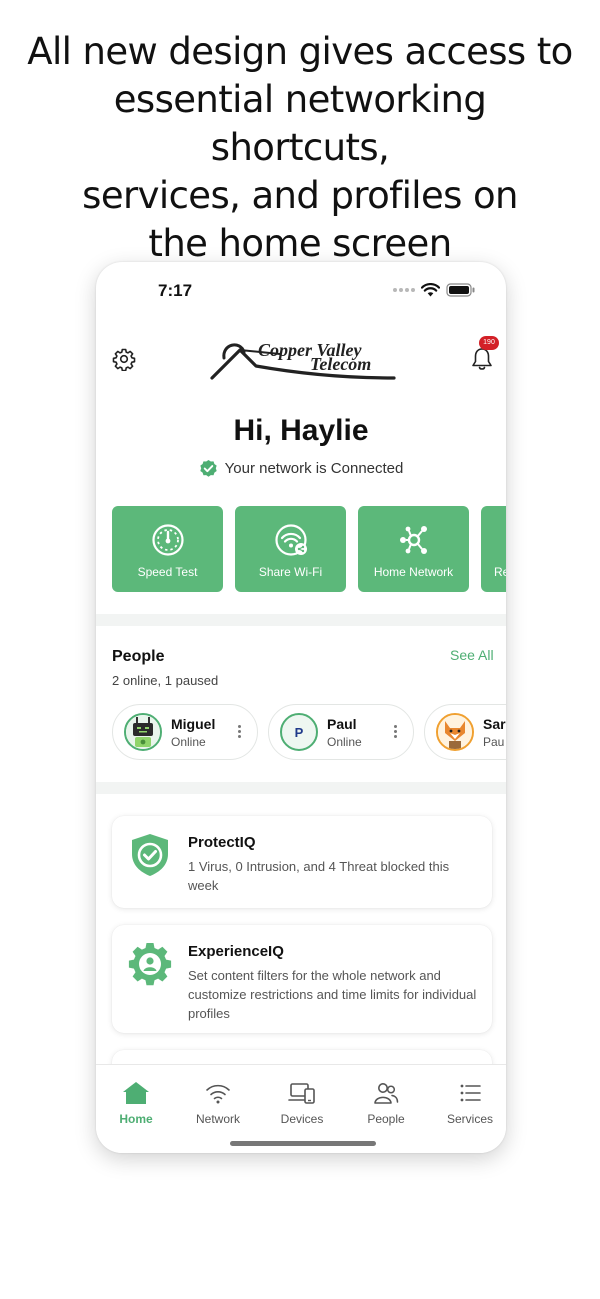  I want to click on people-icon, so click(386, 1093).